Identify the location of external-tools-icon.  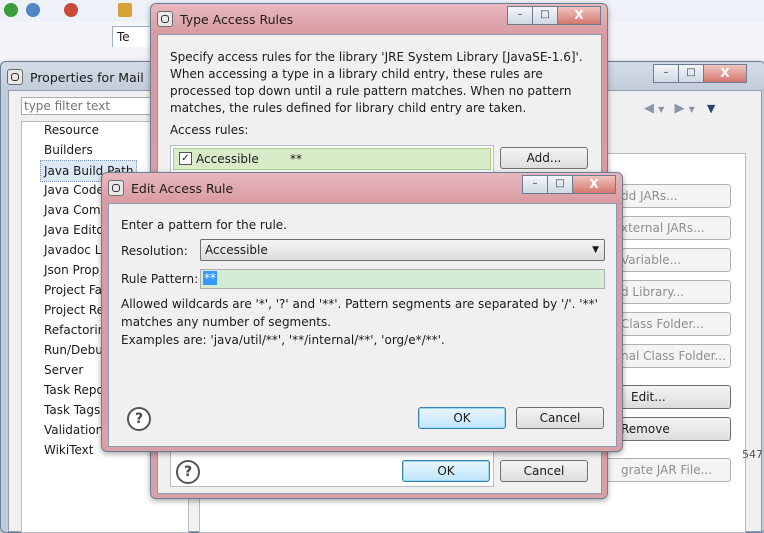
(71, 10).